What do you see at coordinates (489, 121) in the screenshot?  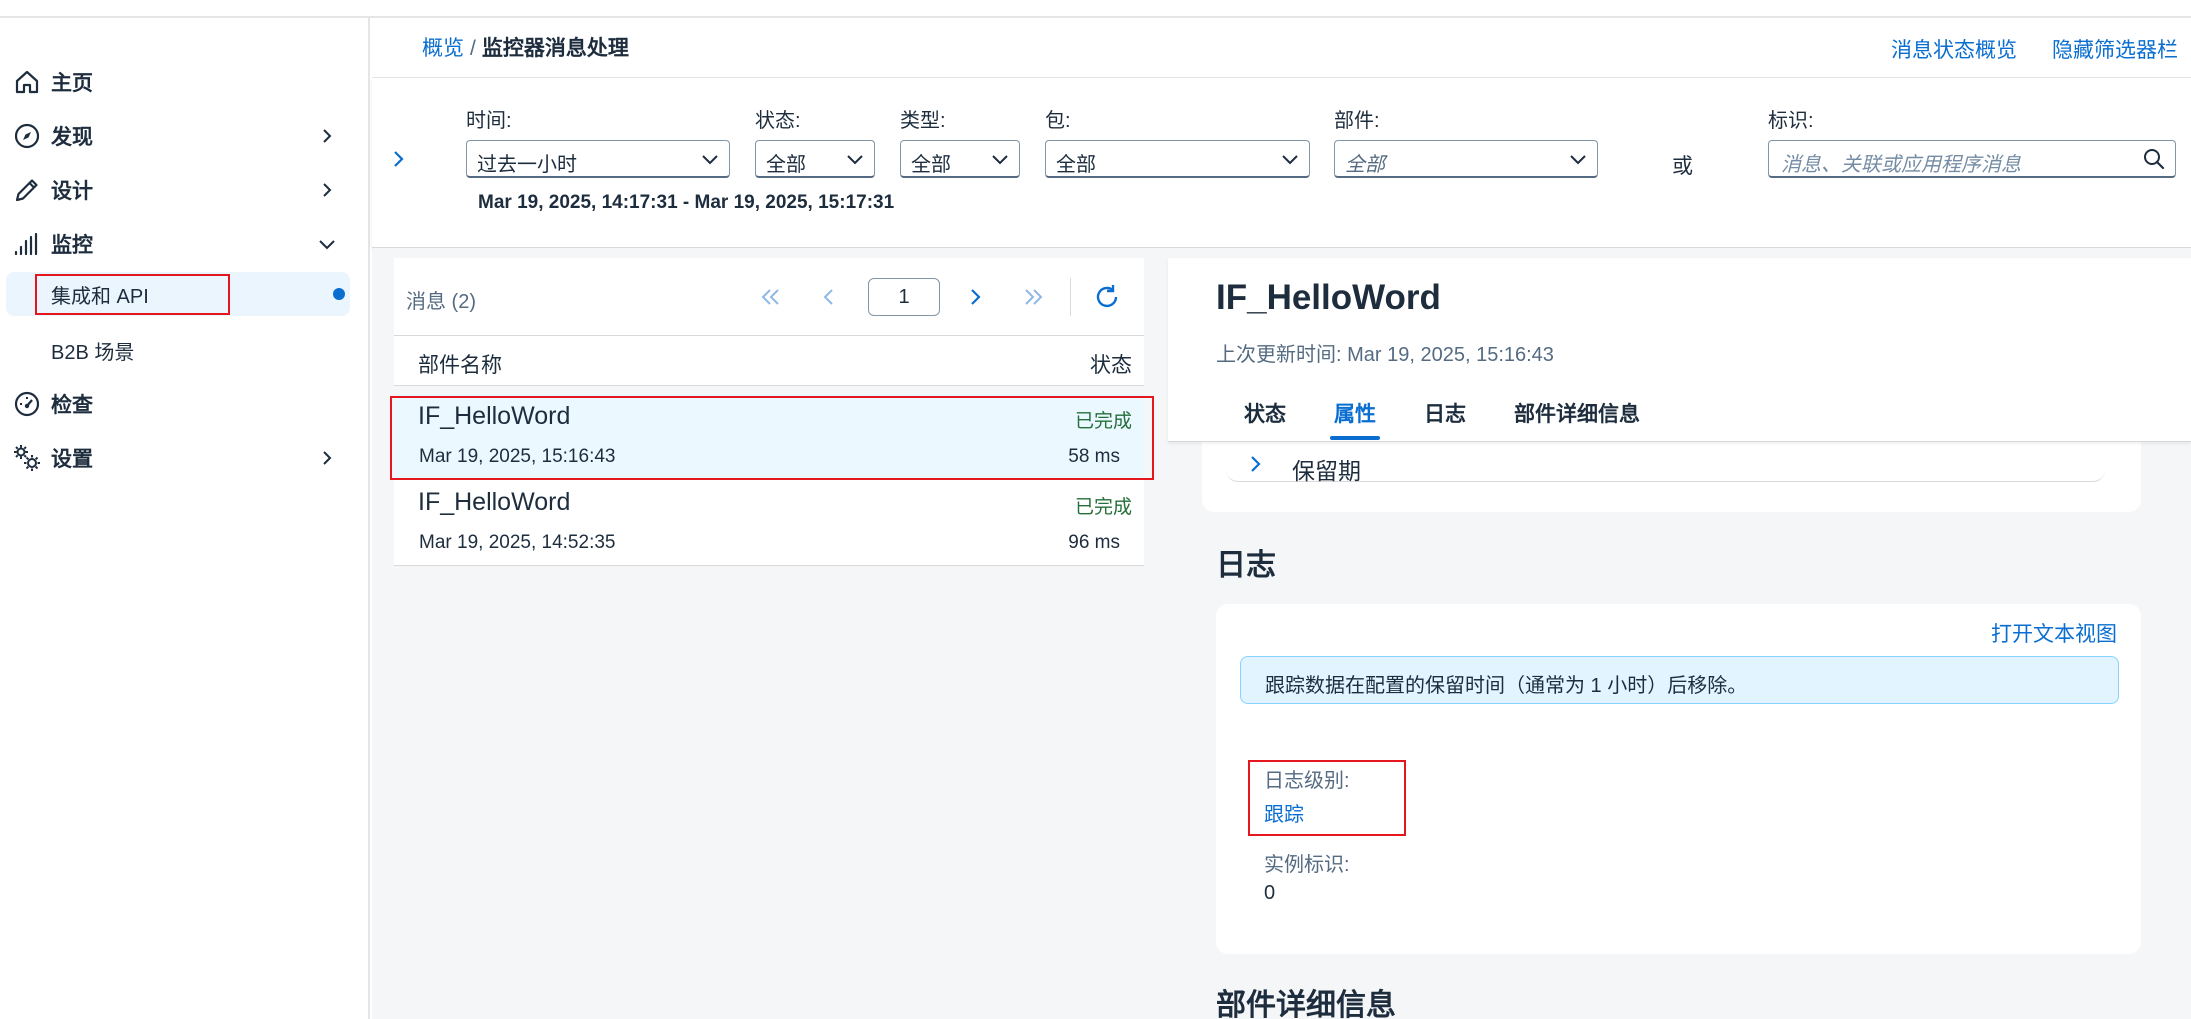 I see `time-filter-label: 时间:` at bounding box center [489, 121].